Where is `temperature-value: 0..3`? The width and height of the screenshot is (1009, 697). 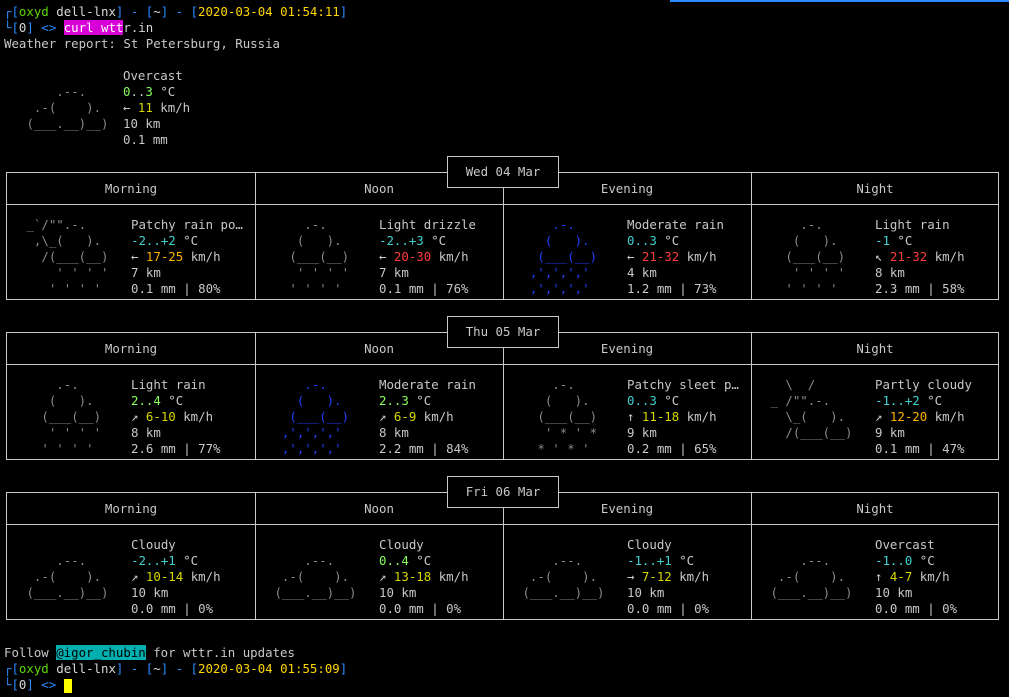 temperature-value: 0..3 is located at coordinates (642, 400).